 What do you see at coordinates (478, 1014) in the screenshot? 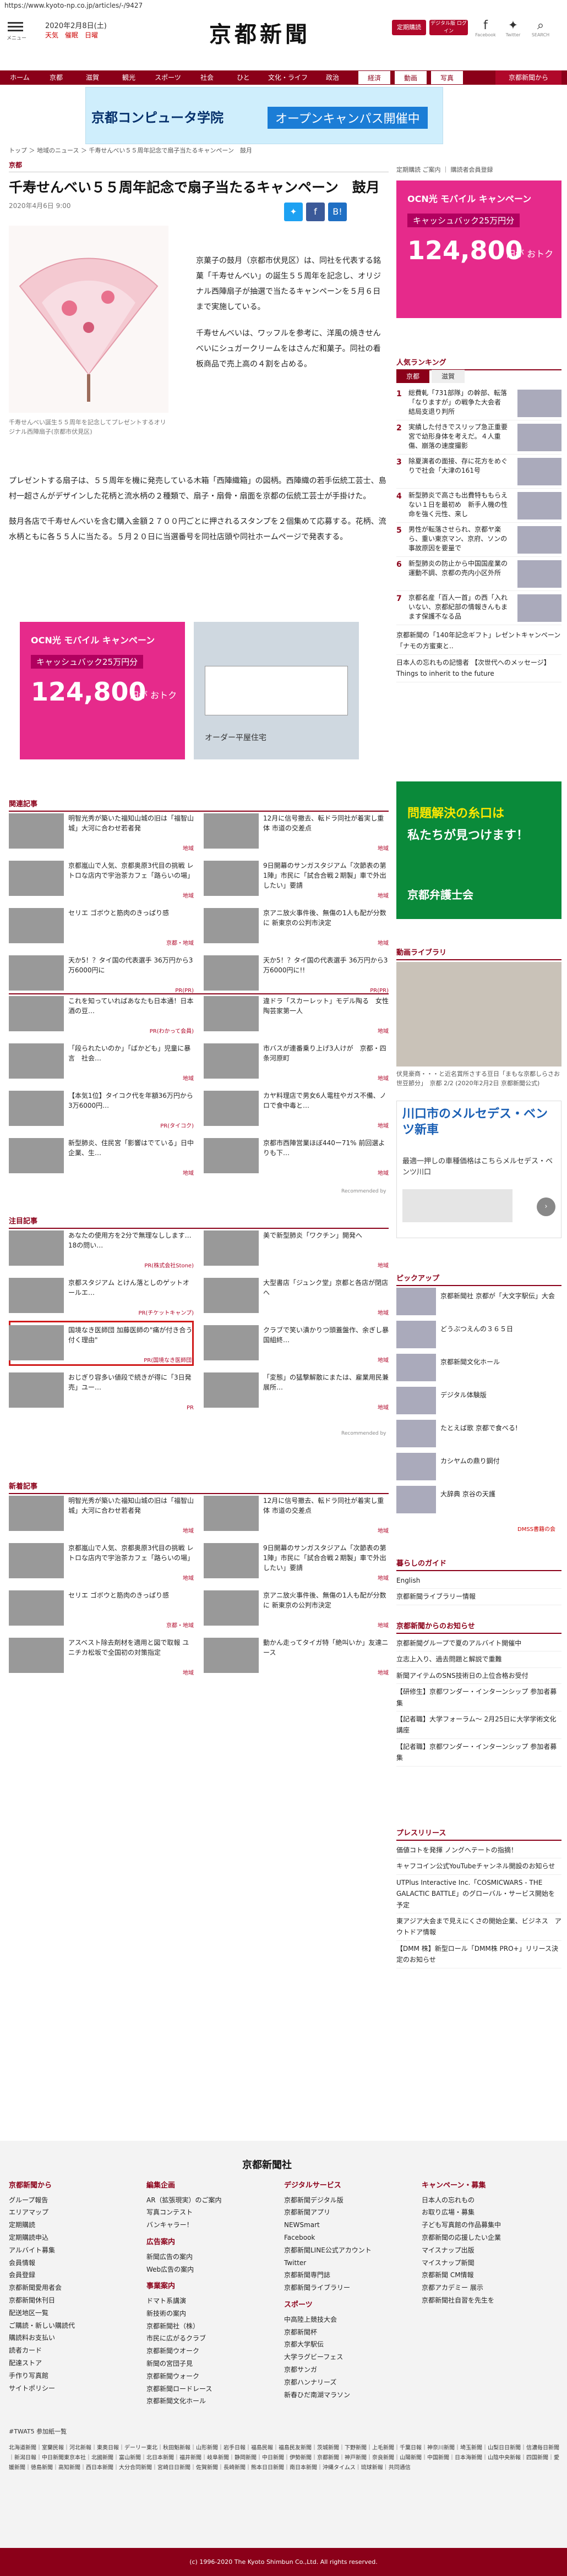
I see `gallery-video-thumb` at bounding box center [478, 1014].